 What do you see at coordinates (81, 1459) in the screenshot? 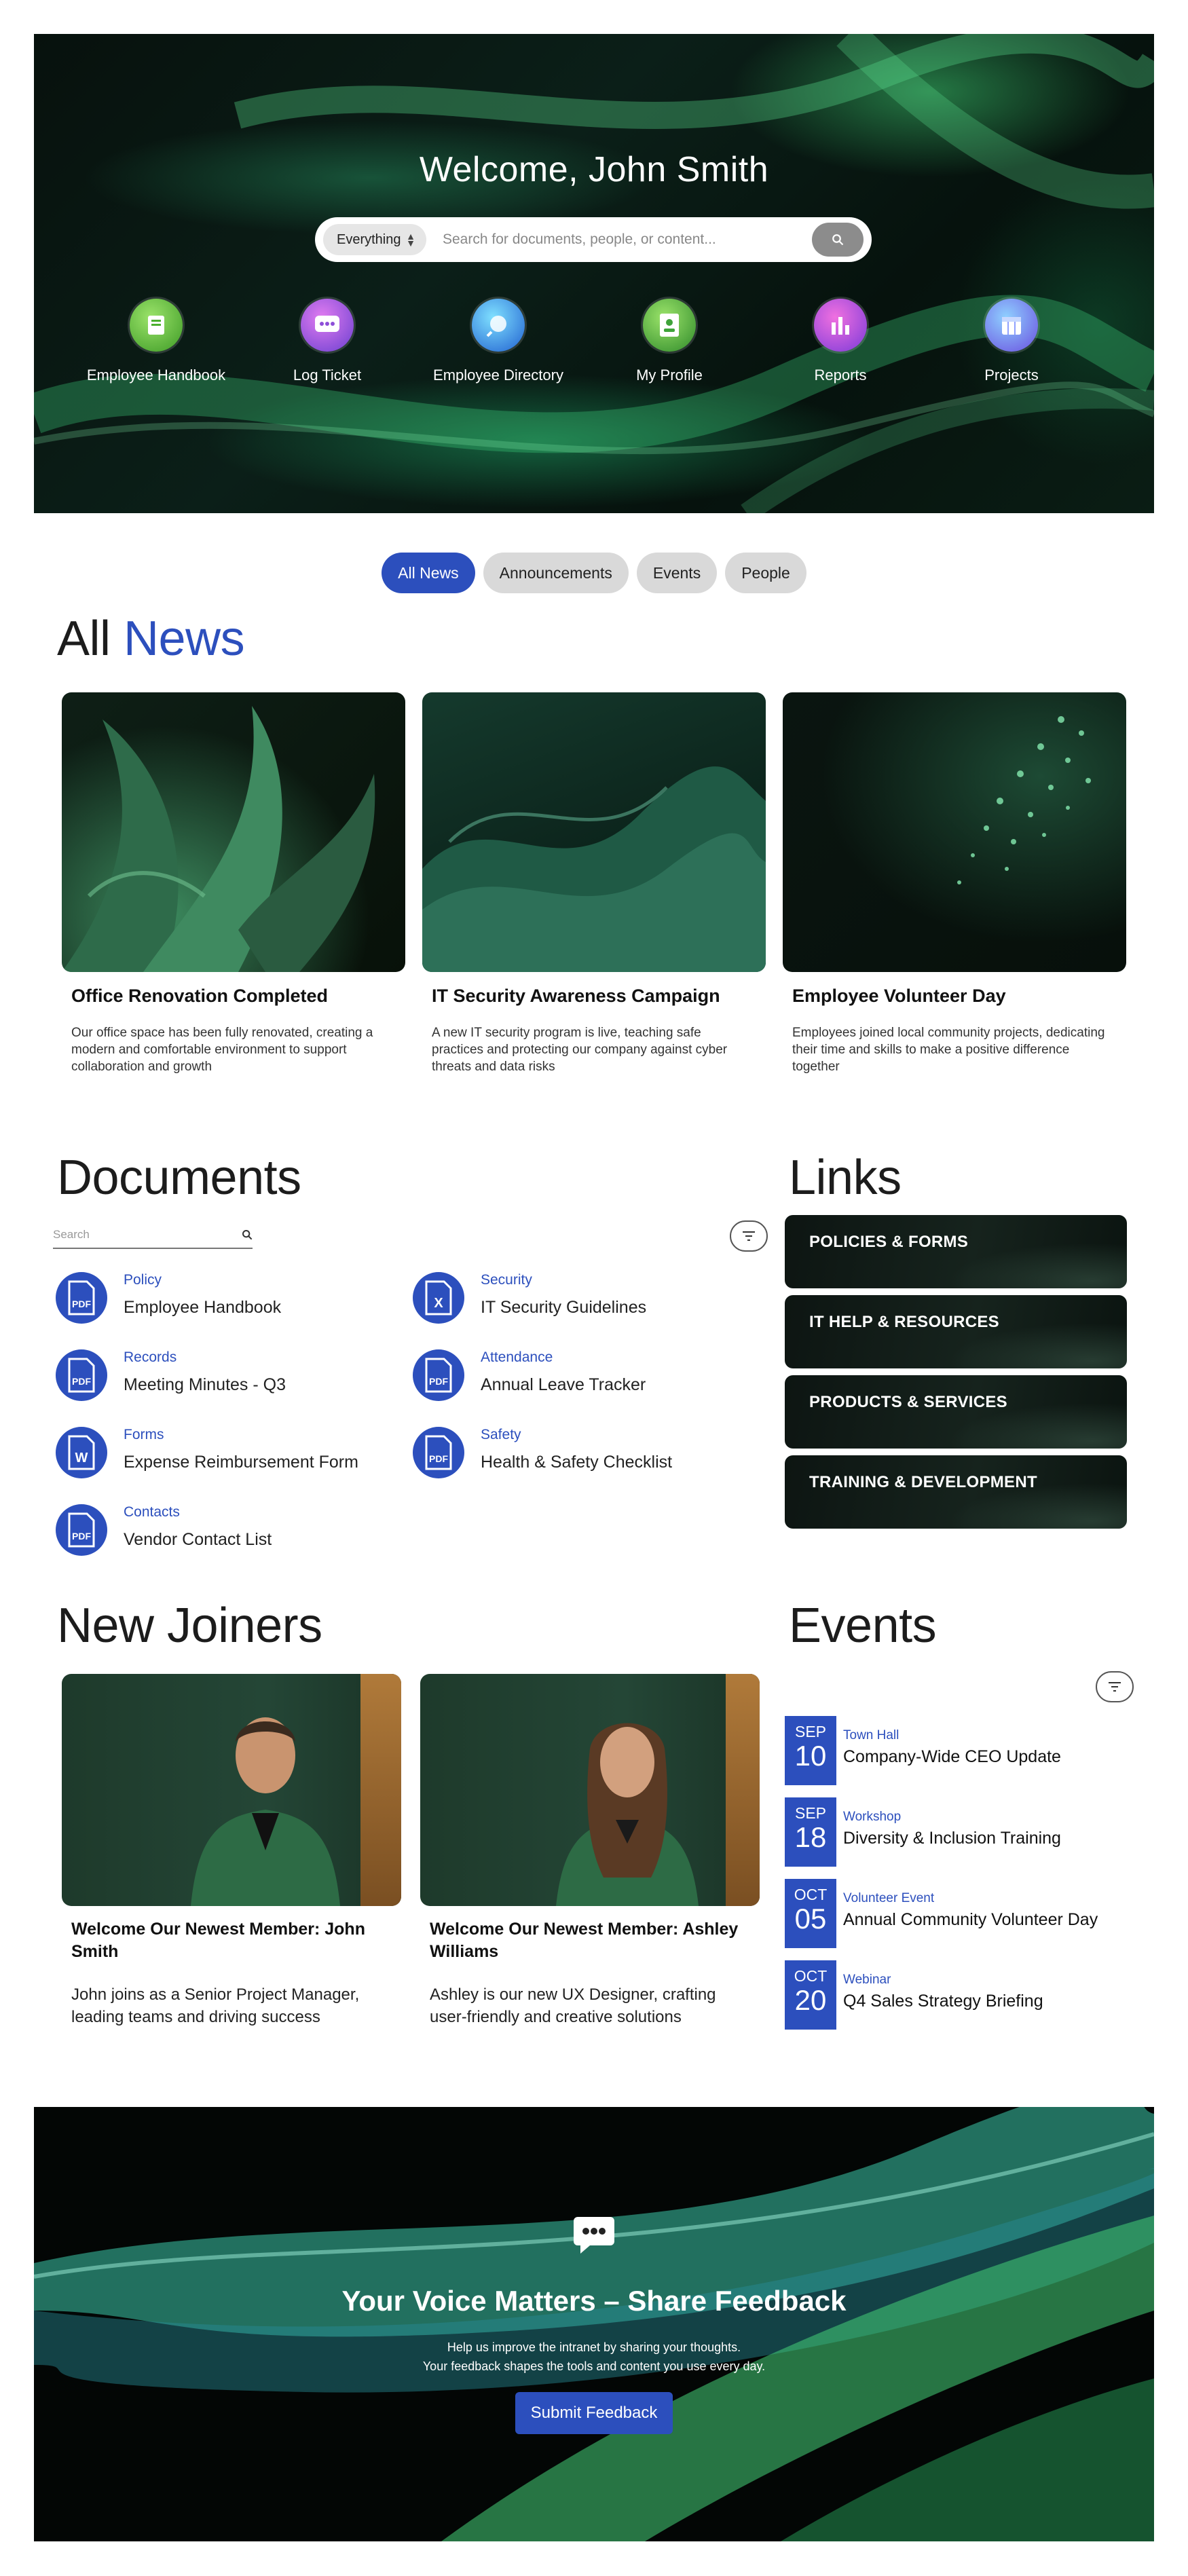
I see `svg-text: W` at bounding box center [81, 1459].